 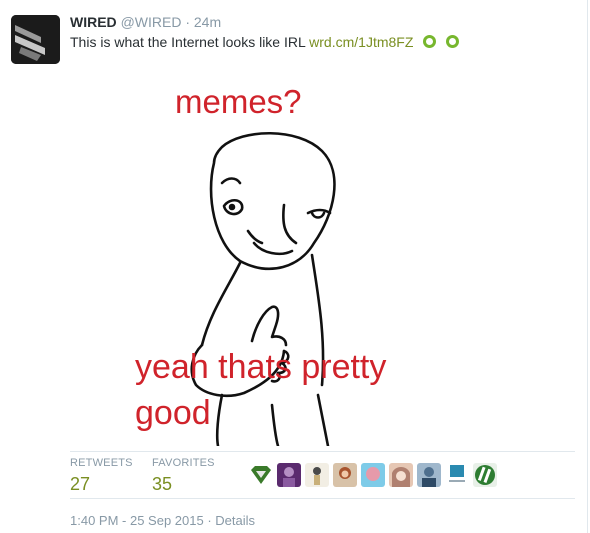 What do you see at coordinates (485, 475) in the screenshot?
I see `stripes-logo-icon` at bounding box center [485, 475].